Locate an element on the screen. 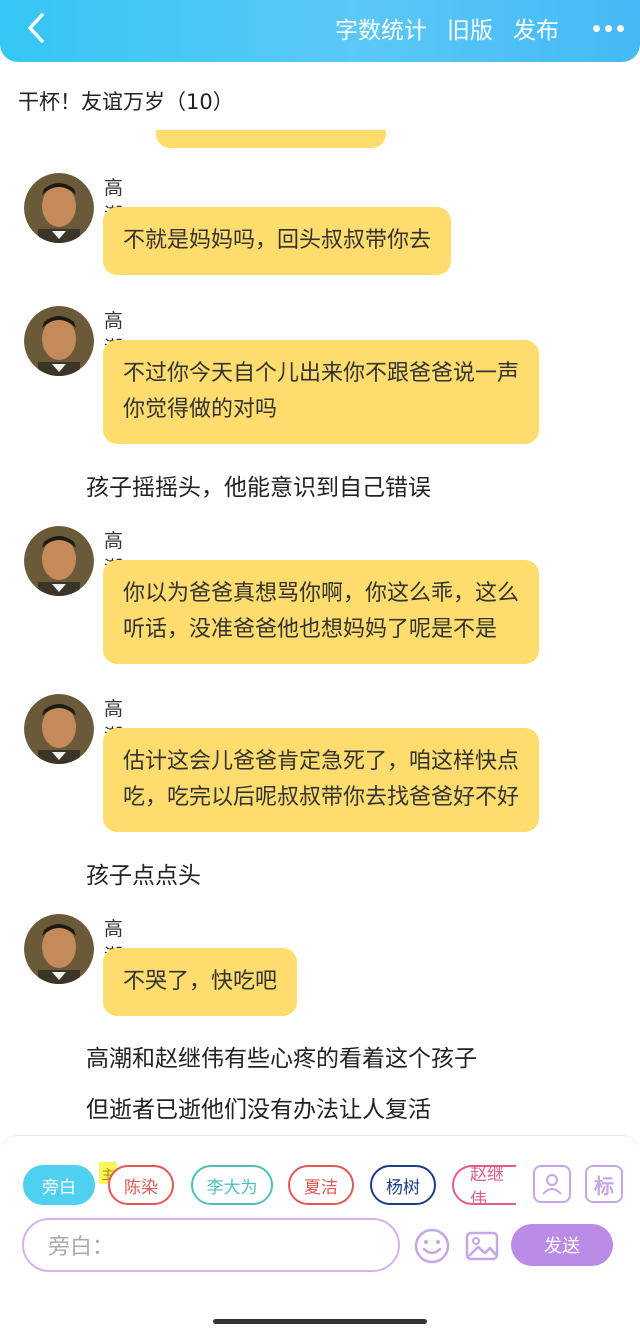 The height and width of the screenshot is (1335, 640). message-text: 不就是妈妈吗，回头叔叔带你去 is located at coordinates (277, 240).